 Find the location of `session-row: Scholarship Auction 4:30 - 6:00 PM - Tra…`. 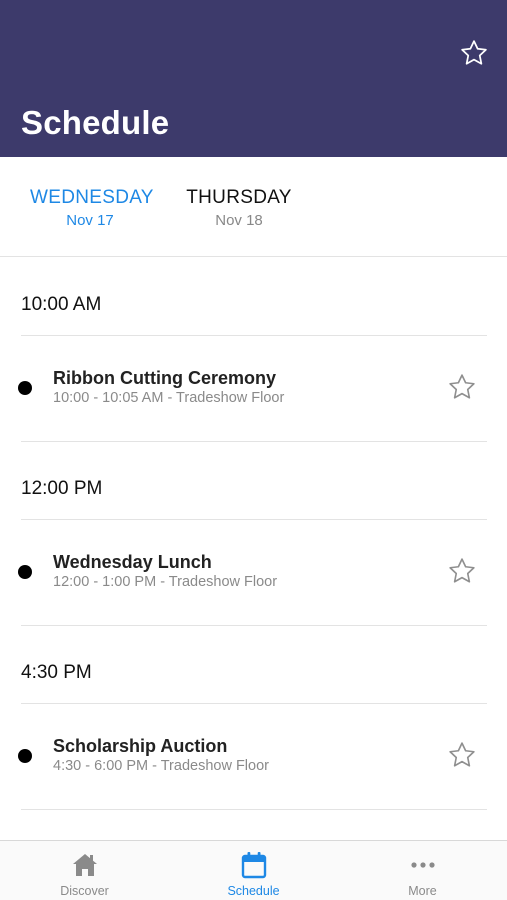

session-row: Scholarship Auction 4:30 - 6:00 PM - Tra… is located at coordinates (253, 756).